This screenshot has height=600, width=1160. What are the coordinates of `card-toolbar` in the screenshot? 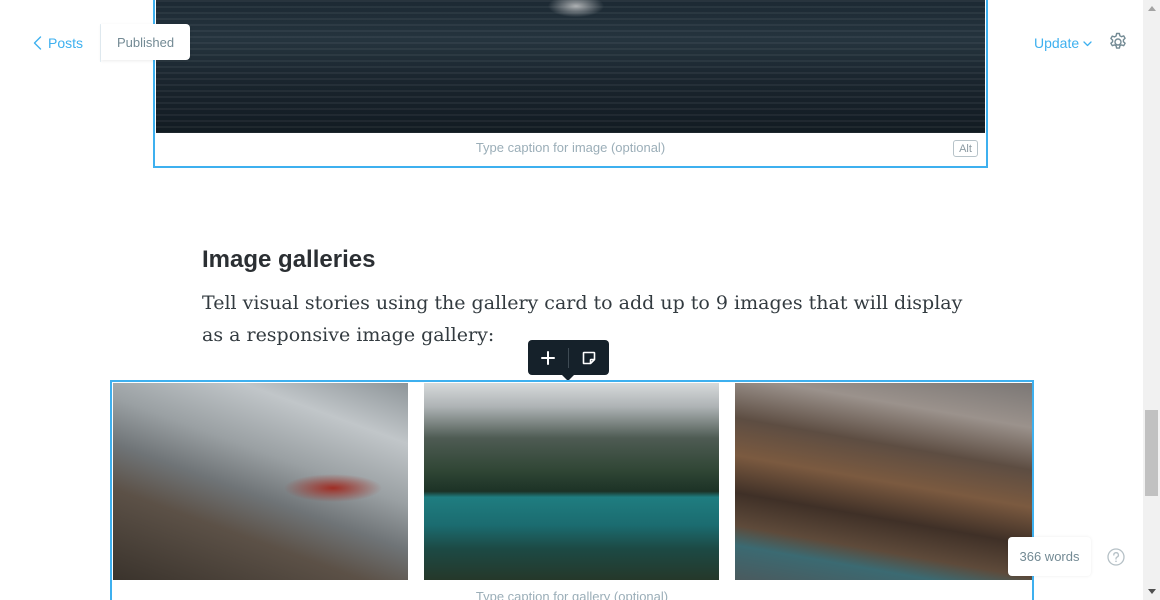 It's located at (568, 360).